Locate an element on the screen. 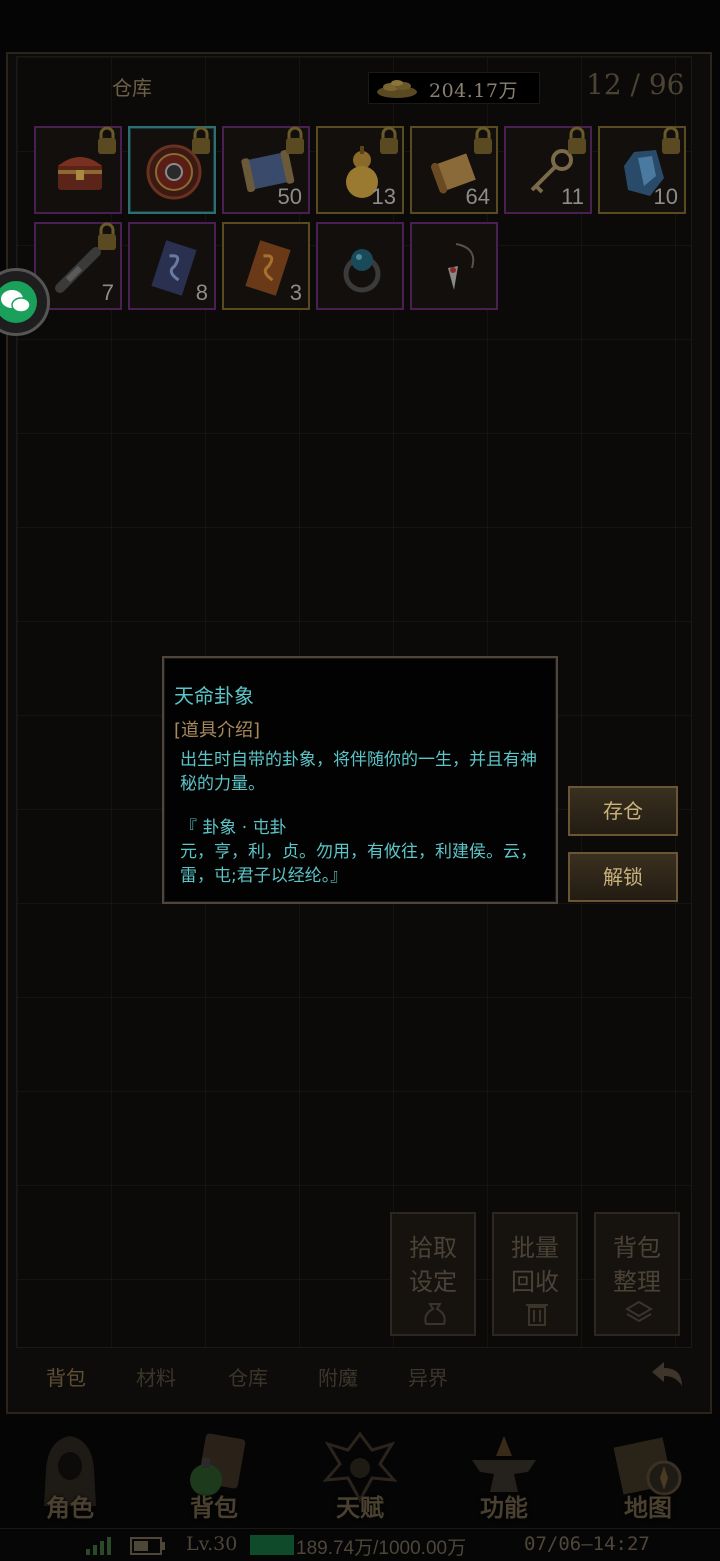 This screenshot has height=1561, width=720. exp-value: 189.74万/1000.00万 is located at coordinates (381, 1548).